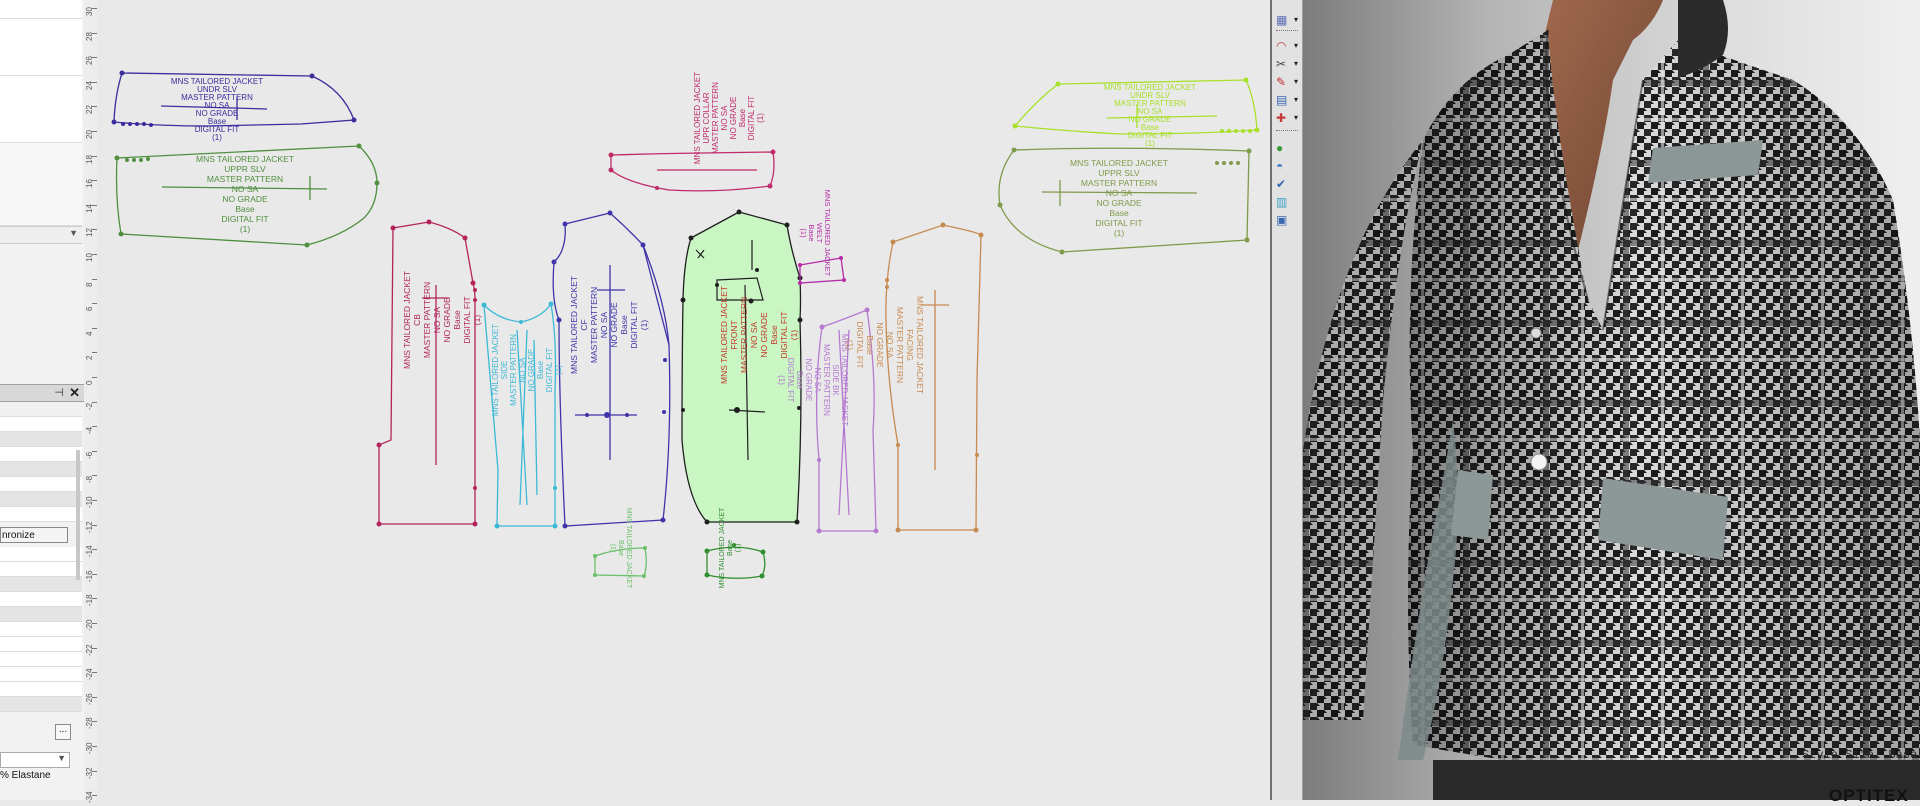  What do you see at coordinates (35, 760) in the screenshot?
I see `fabric-select: ▼` at bounding box center [35, 760].